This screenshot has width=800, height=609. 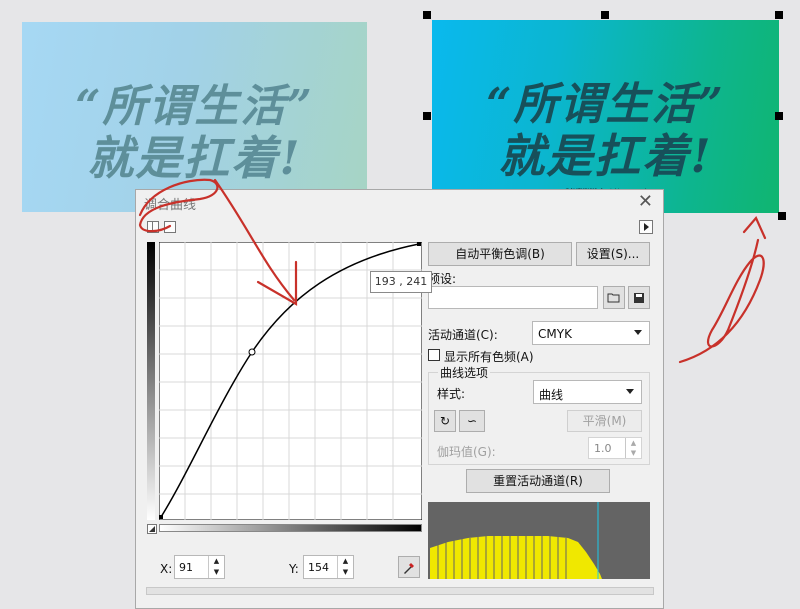 I want to click on split-view-icon, so click(x=153, y=227).